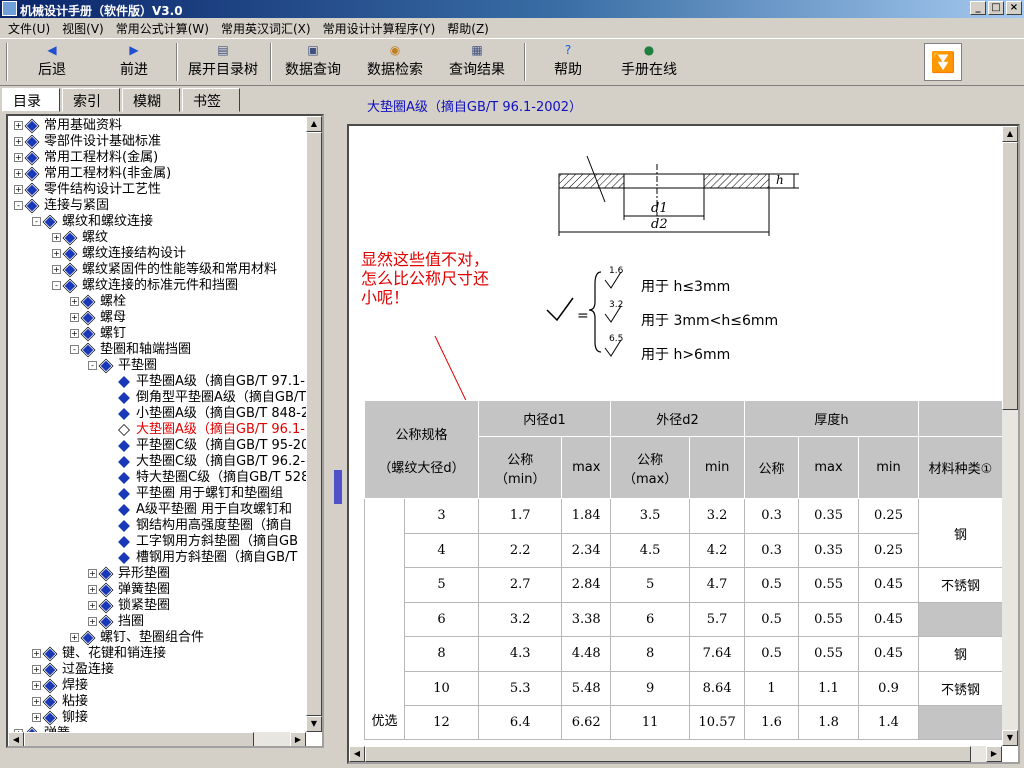 This screenshot has width=1024, height=768. What do you see at coordinates (60, 718) in the screenshot?
I see `tree-item: + 铆接` at bounding box center [60, 718].